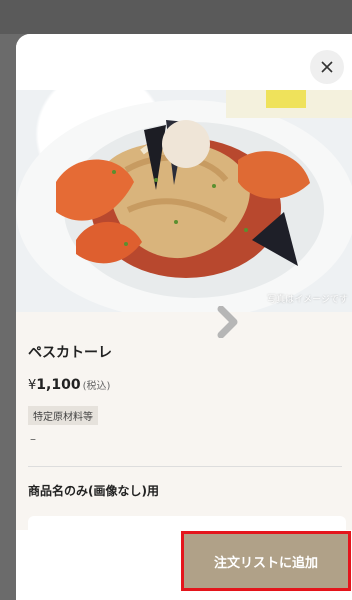 This screenshot has height=600, width=352. What do you see at coordinates (266, 561) in the screenshot?
I see `add-to-order-button: 注文リストに追加` at bounding box center [266, 561].